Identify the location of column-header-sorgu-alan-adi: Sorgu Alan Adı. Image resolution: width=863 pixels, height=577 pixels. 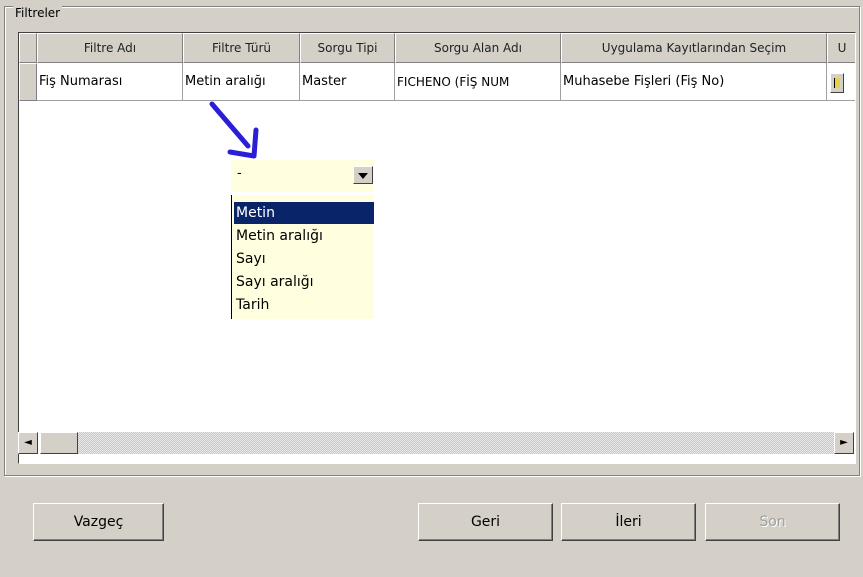
(478, 48).